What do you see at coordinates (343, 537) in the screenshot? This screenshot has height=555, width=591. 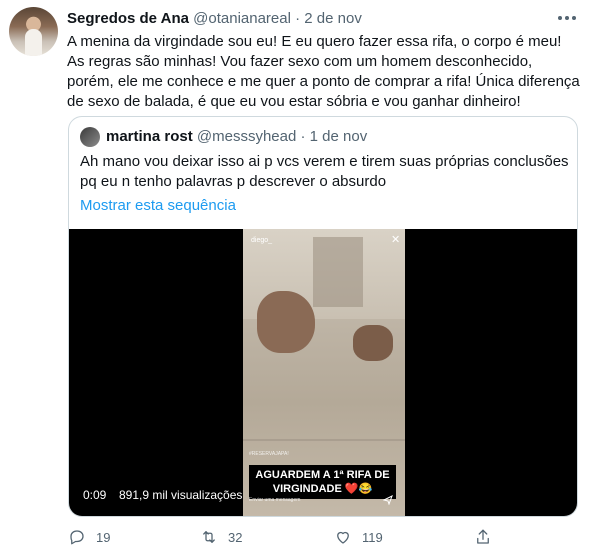 I see `like-icon` at bounding box center [343, 537].